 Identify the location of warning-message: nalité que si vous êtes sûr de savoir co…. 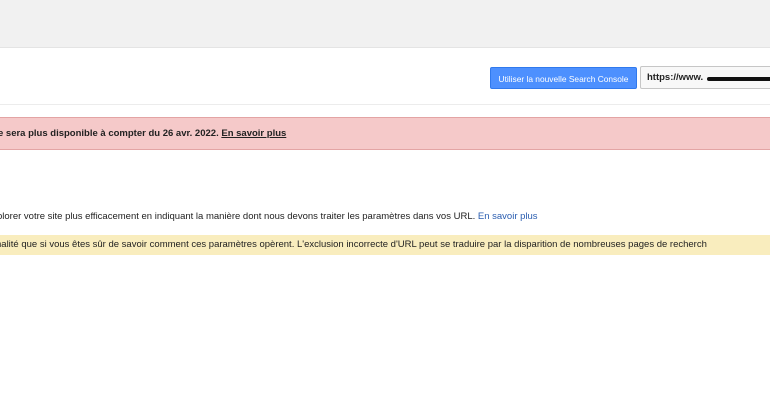
(353, 244).